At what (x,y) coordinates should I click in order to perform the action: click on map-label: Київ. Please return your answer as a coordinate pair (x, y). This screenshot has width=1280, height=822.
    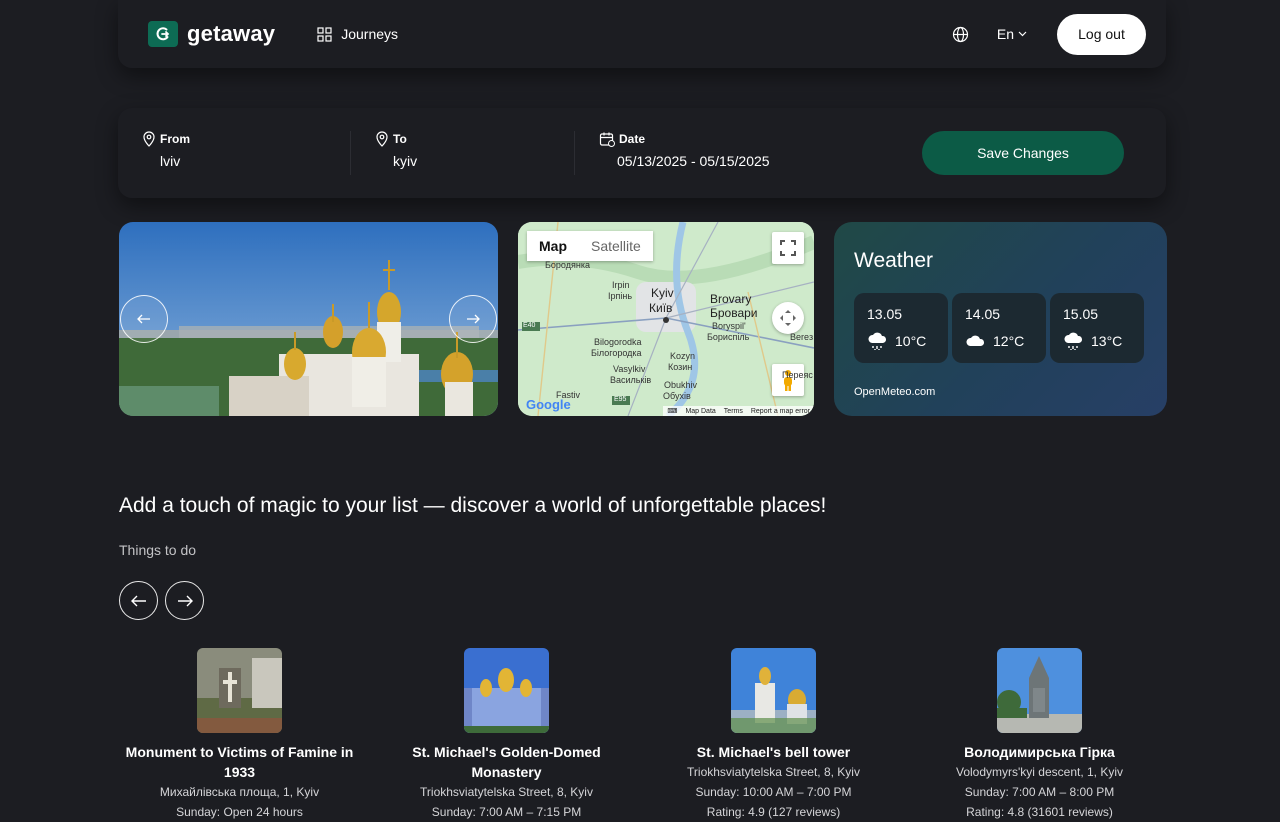
    Looking at the image, I should click on (661, 308).